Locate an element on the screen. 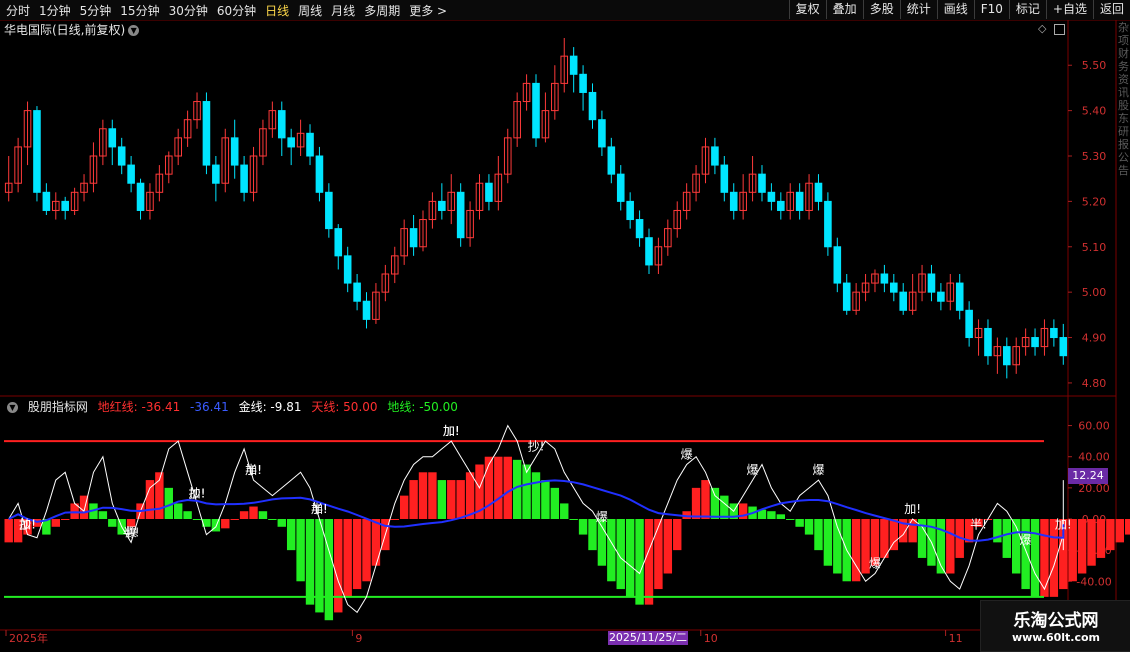 The image size is (1130, 652). price-tick-label: 5.10 is located at coordinates (1094, 247).